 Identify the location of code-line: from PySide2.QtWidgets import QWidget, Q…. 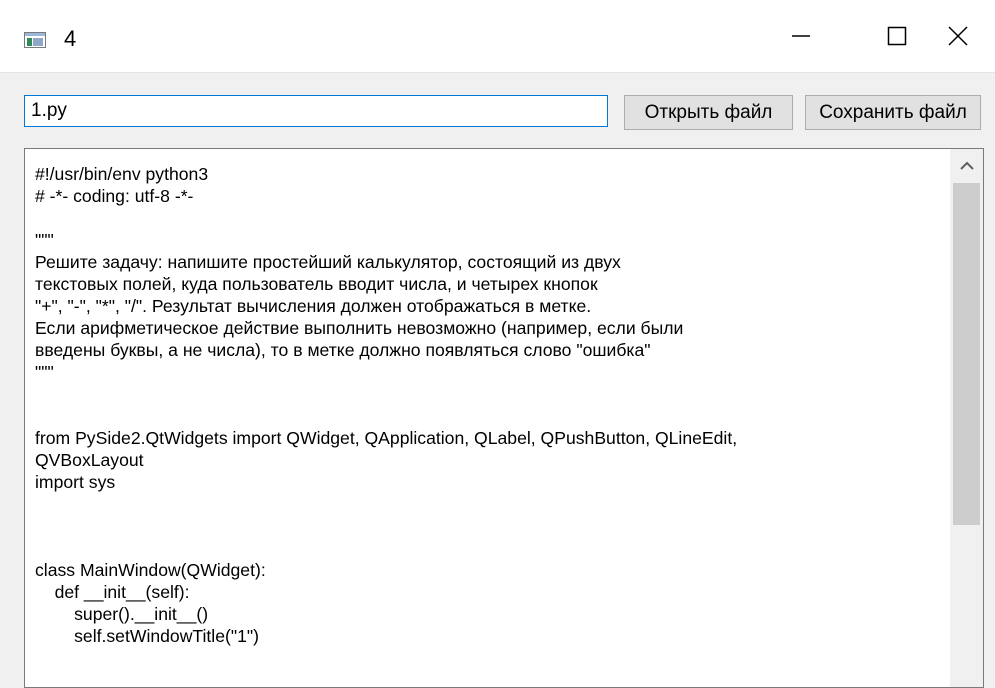
(386, 438).